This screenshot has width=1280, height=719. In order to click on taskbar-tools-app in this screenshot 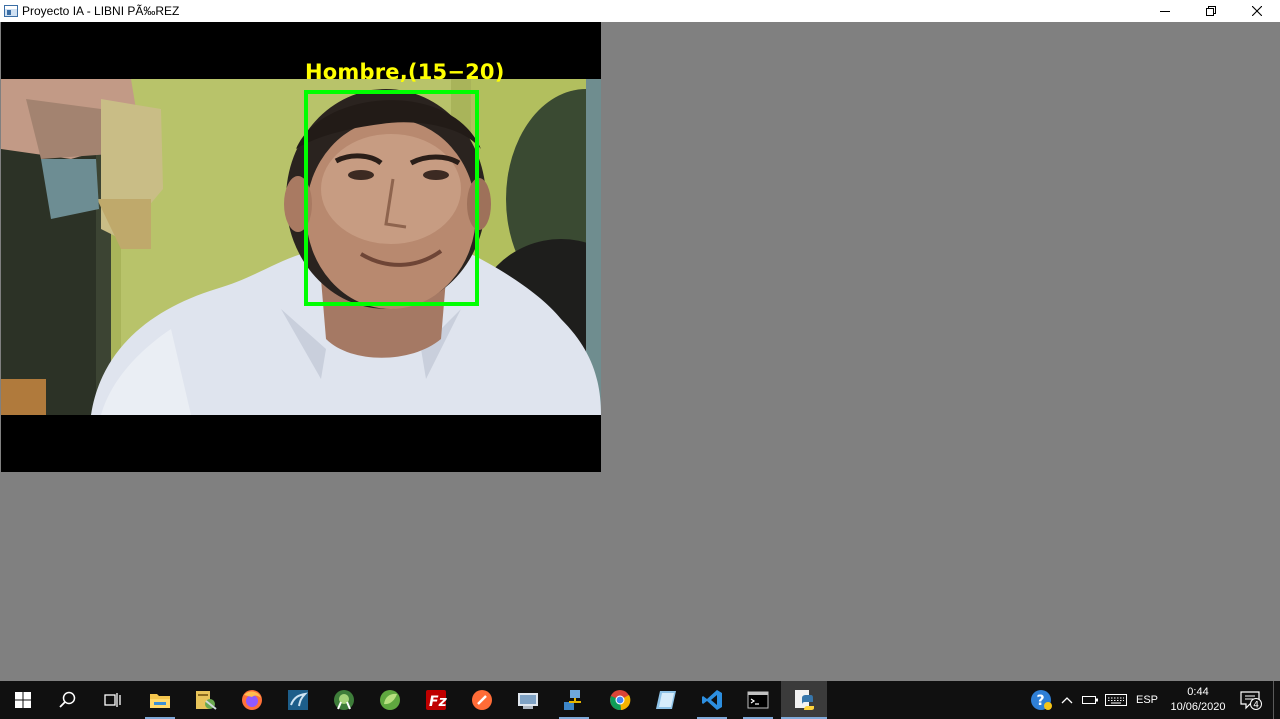, I will do `click(206, 700)`.